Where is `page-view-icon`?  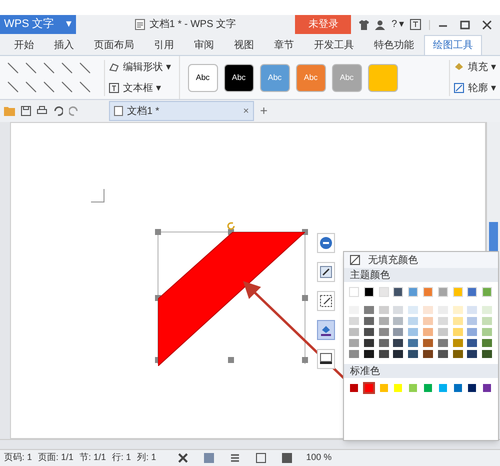 page-view-icon is located at coordinates (209, 458).